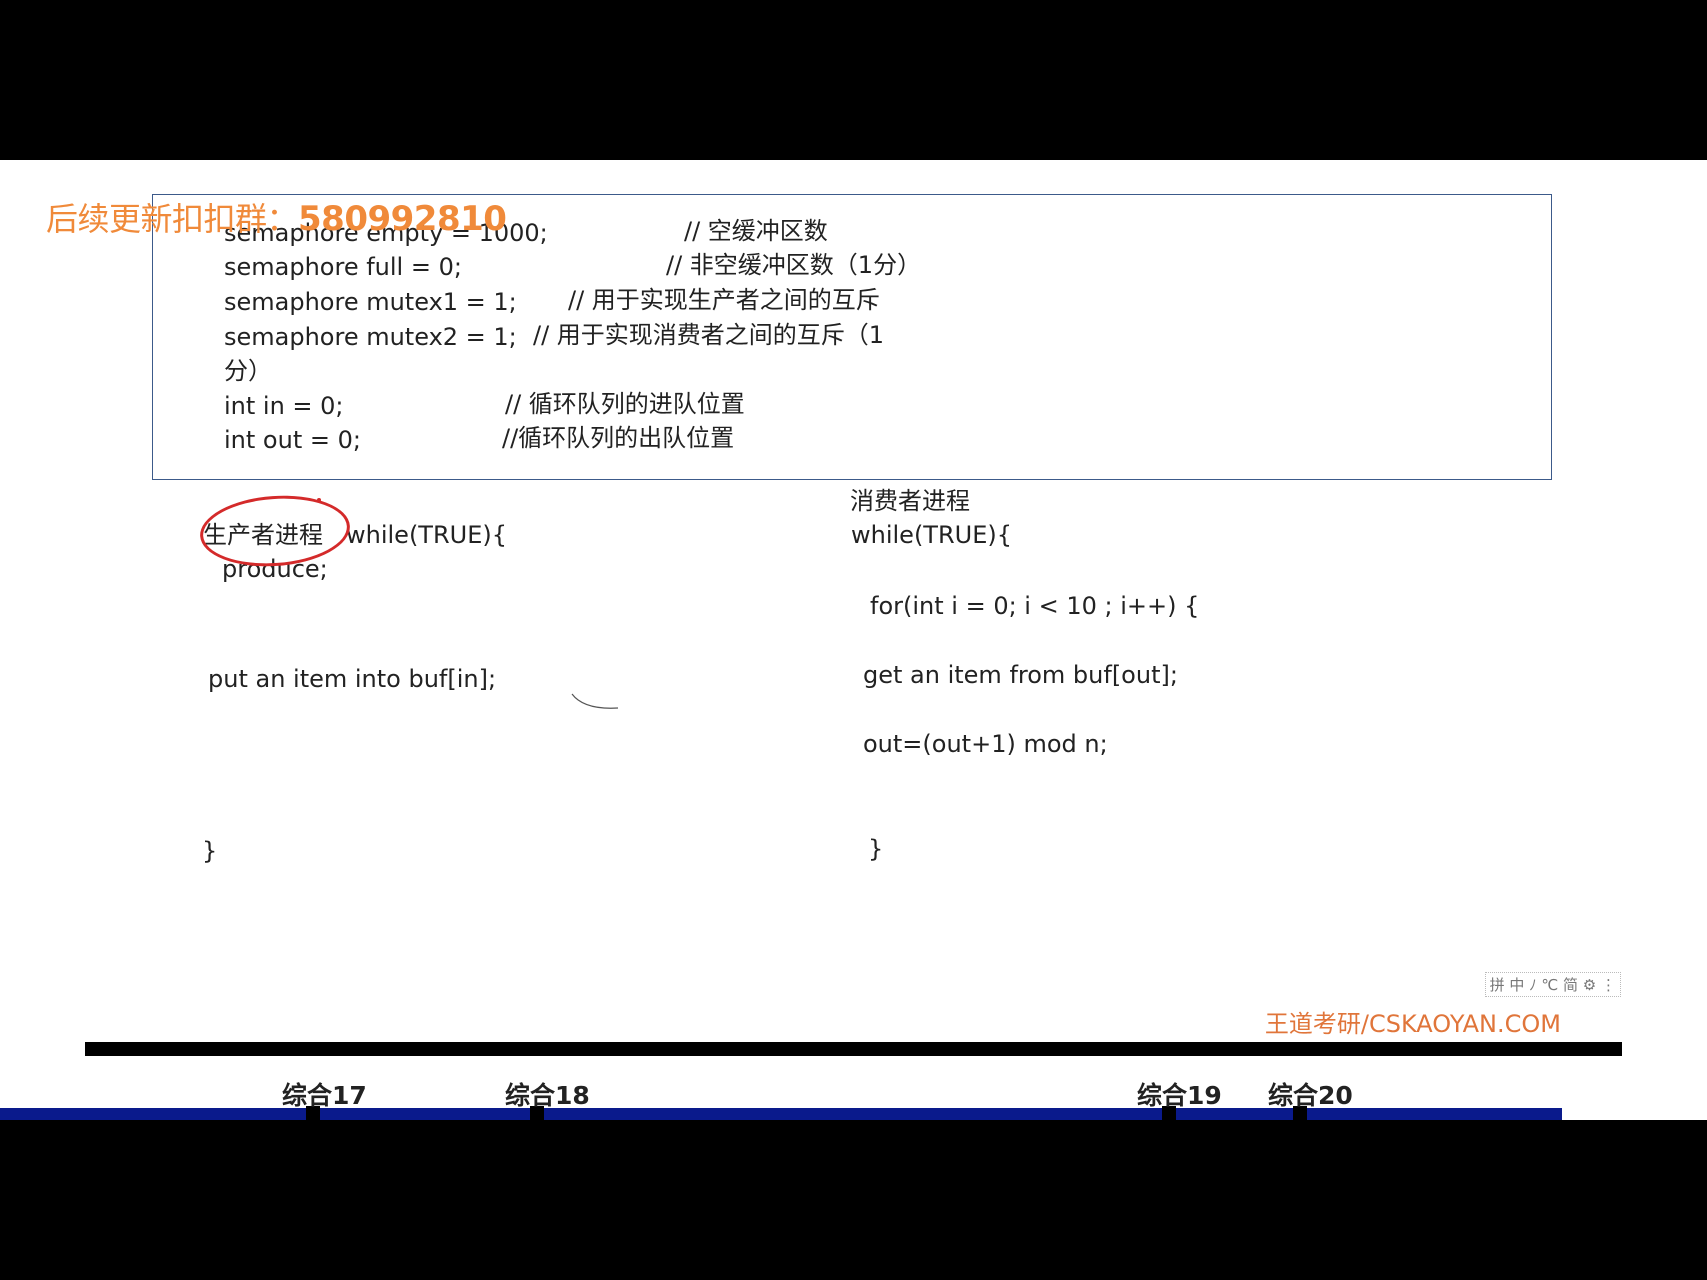 The image size is (1707, 1280). I want to click on producer-while-line: while(TRUE){, so click(427, 535).